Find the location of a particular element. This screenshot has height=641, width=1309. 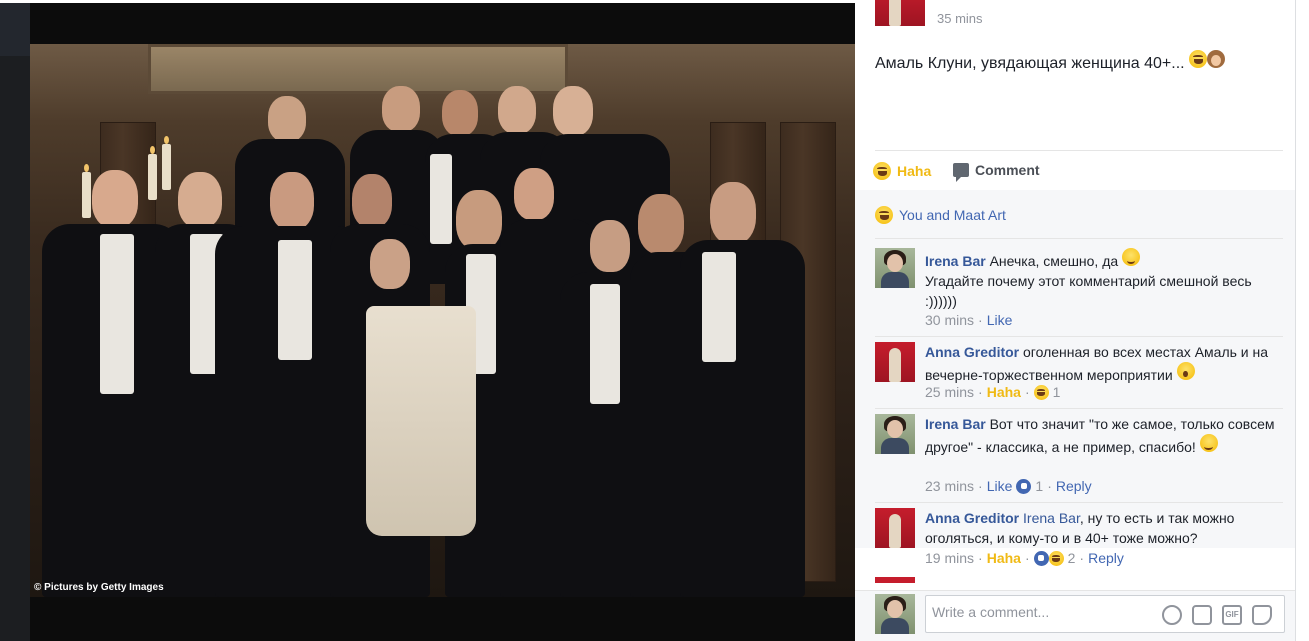

next-comment-peek is located at coordinates (895, 580).